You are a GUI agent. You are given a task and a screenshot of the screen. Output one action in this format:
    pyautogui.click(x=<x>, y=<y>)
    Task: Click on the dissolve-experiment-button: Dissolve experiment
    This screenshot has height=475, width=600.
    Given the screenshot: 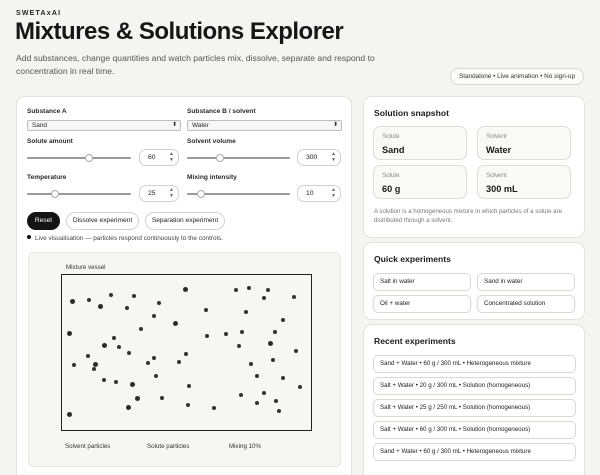 What is the action you would take?
    pyautogui.click(x=102, y=221)
    